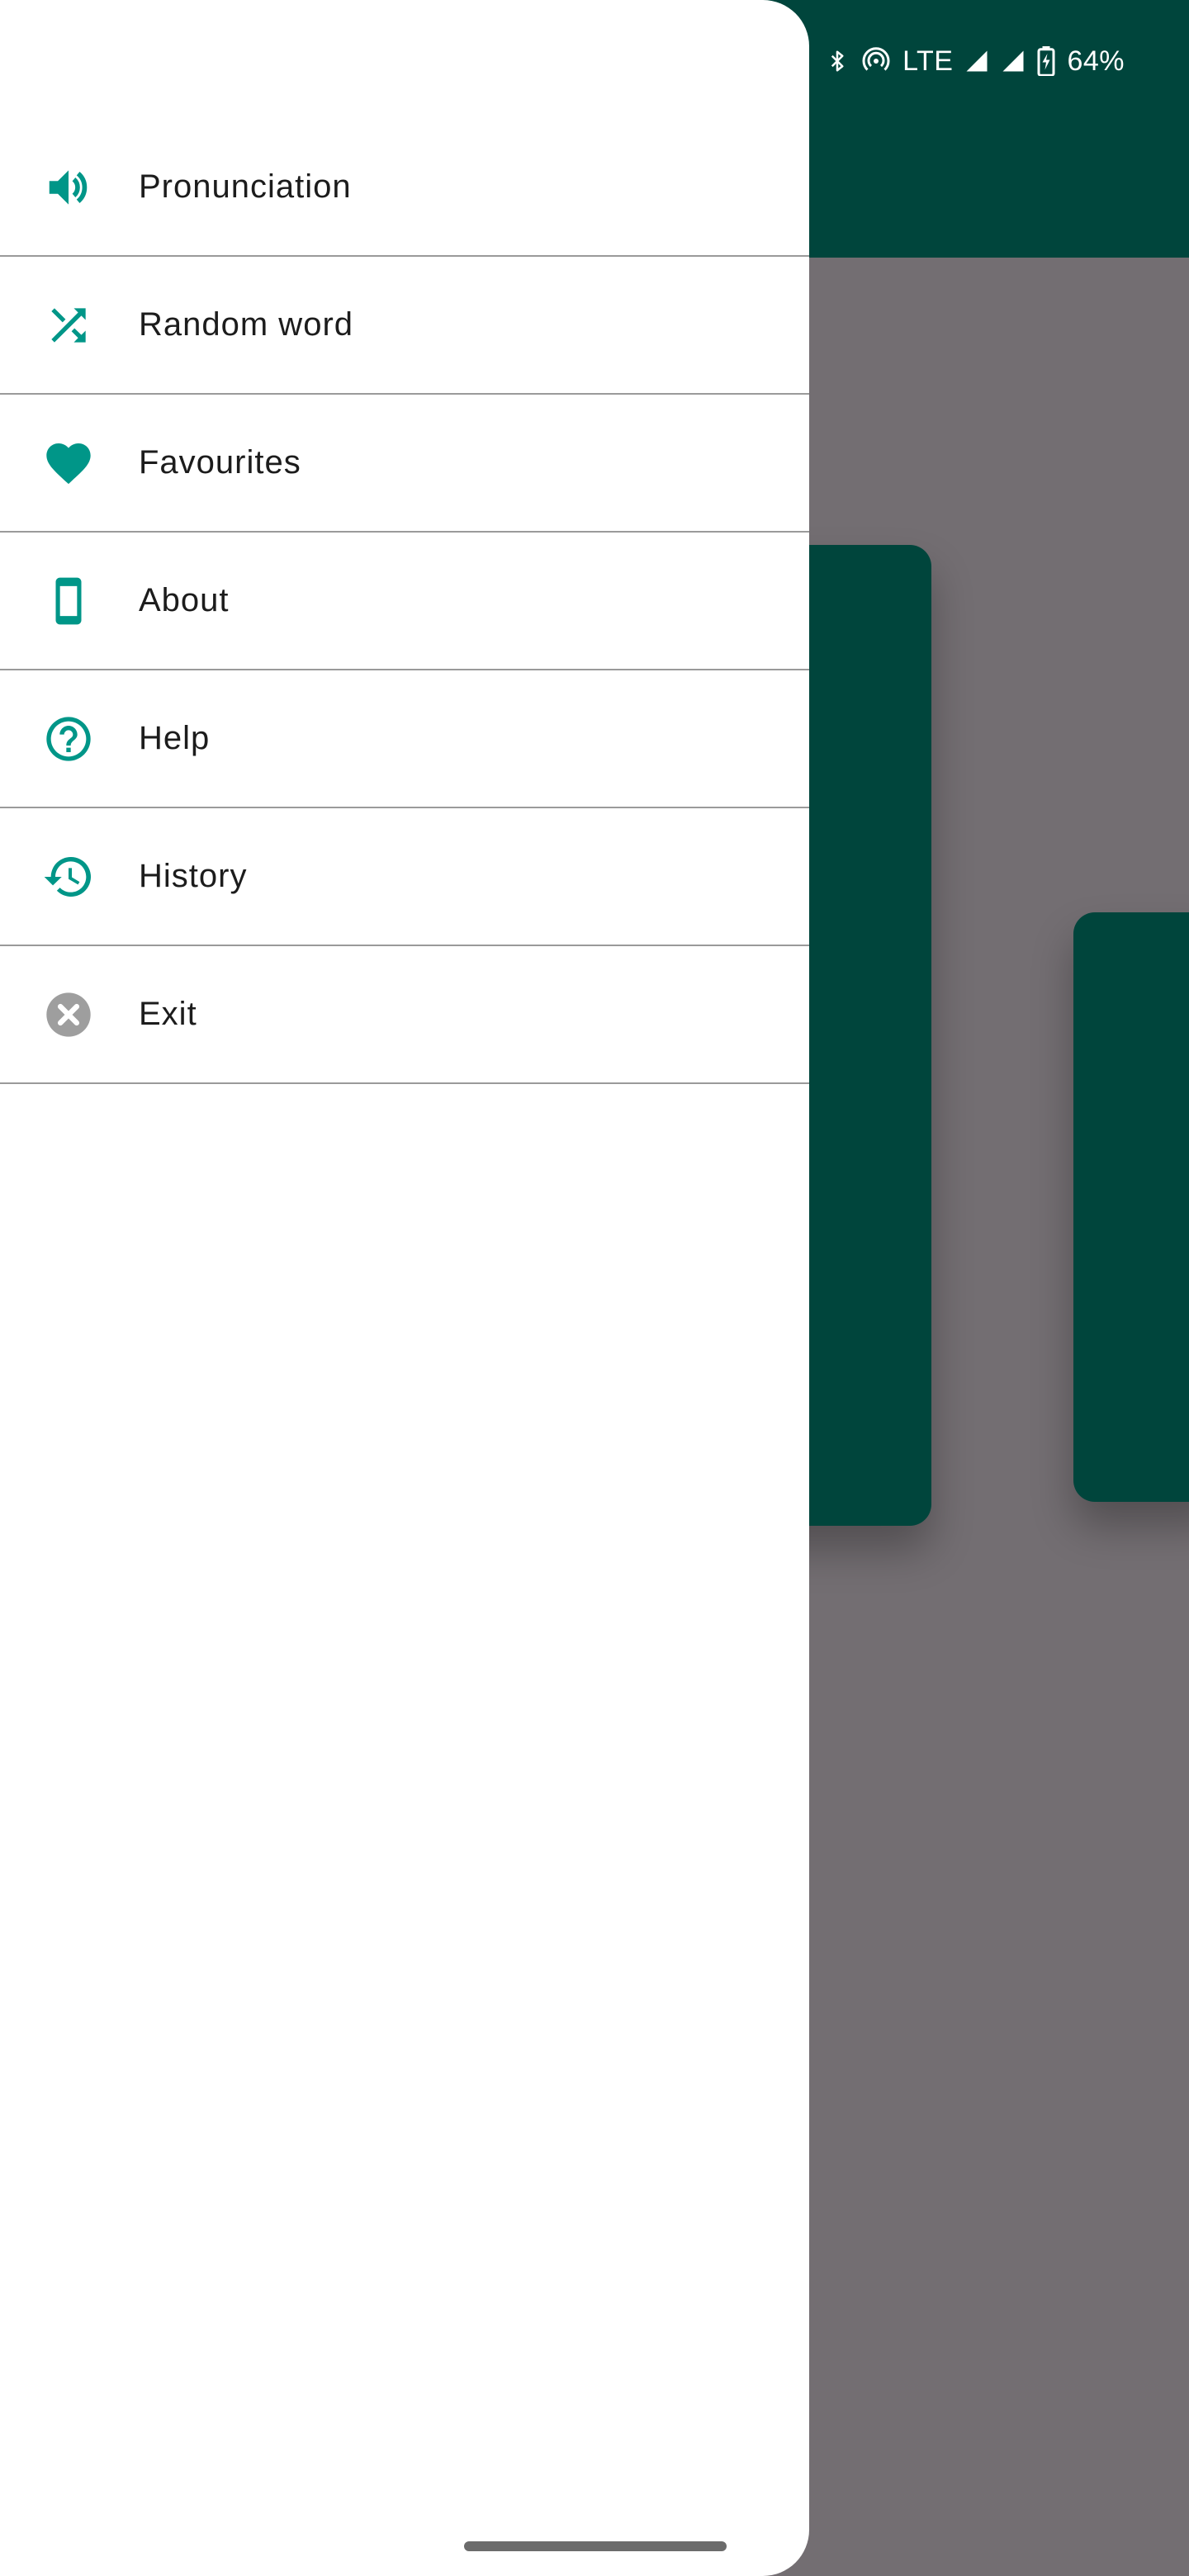  I want to click on menu-item-history: History, so click(404, 877).